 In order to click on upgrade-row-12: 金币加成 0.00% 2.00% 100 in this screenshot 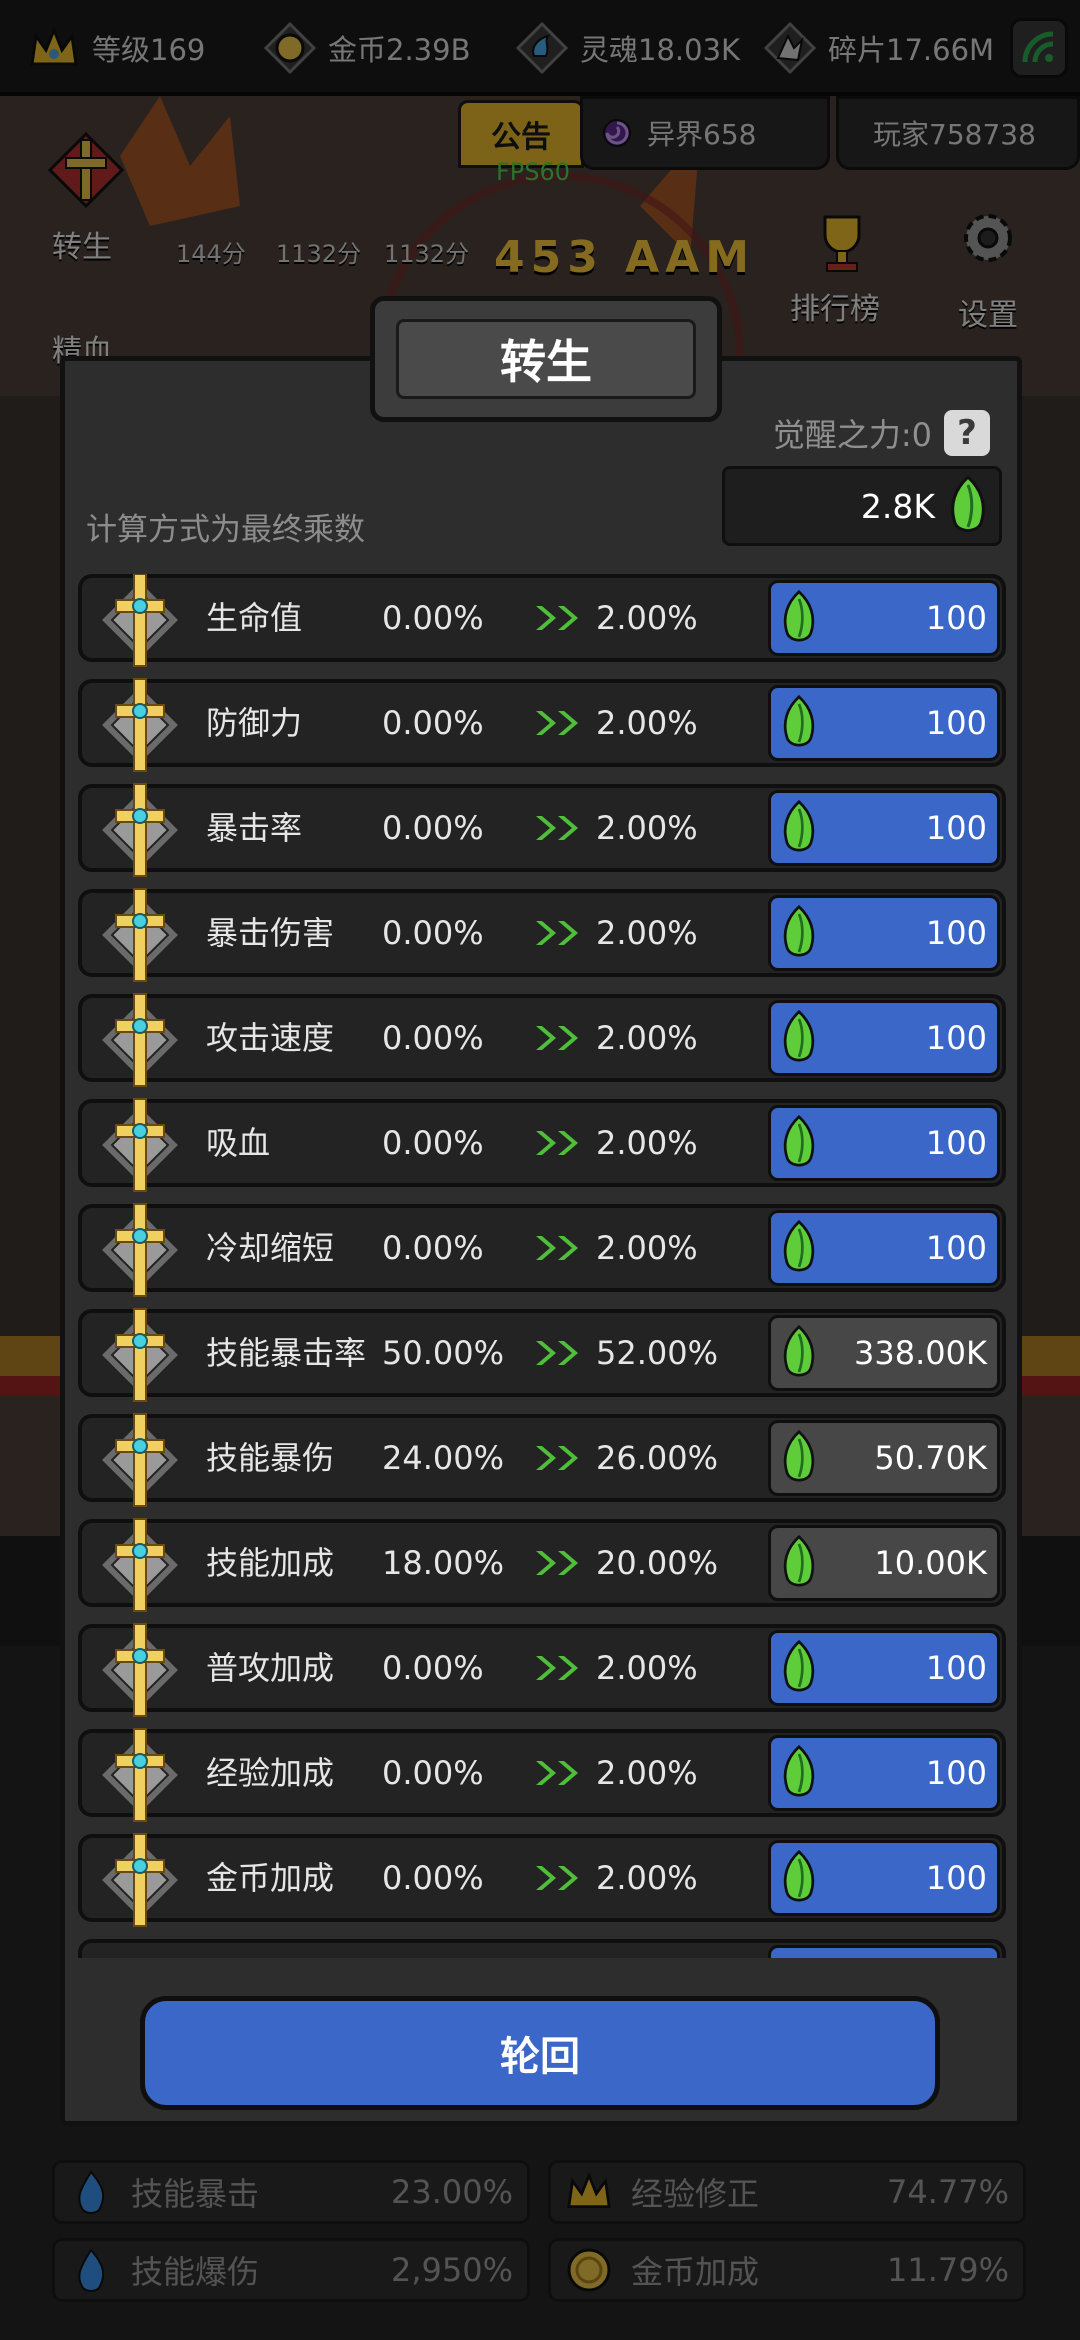, I will do `click(542, 1880)`.